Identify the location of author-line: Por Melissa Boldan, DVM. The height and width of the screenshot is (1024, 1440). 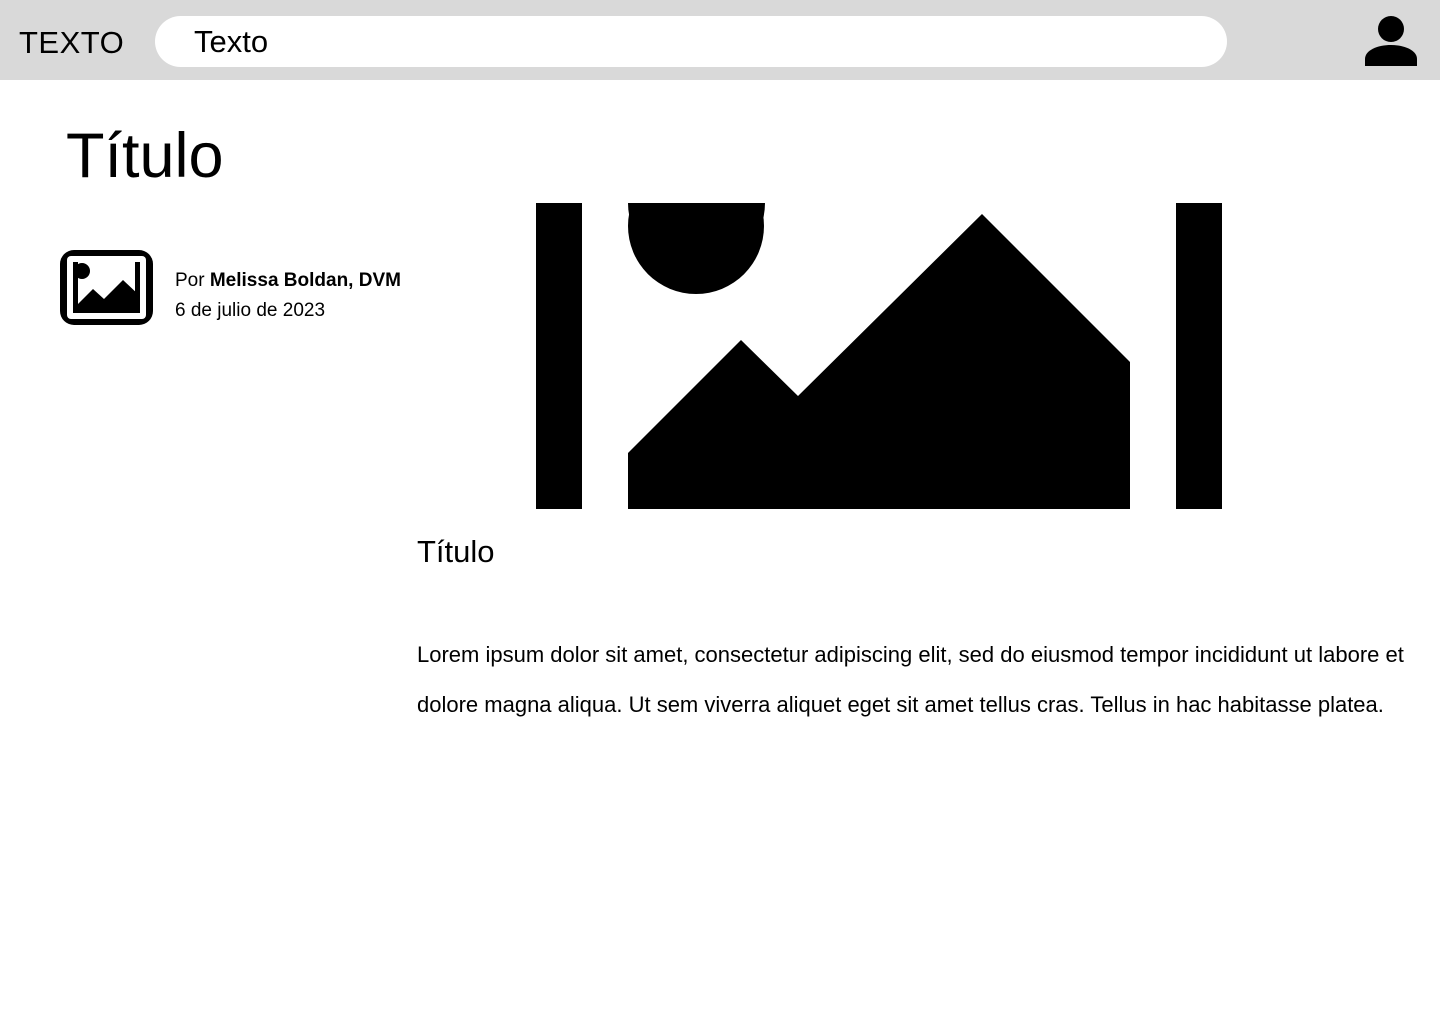
(288, 281).